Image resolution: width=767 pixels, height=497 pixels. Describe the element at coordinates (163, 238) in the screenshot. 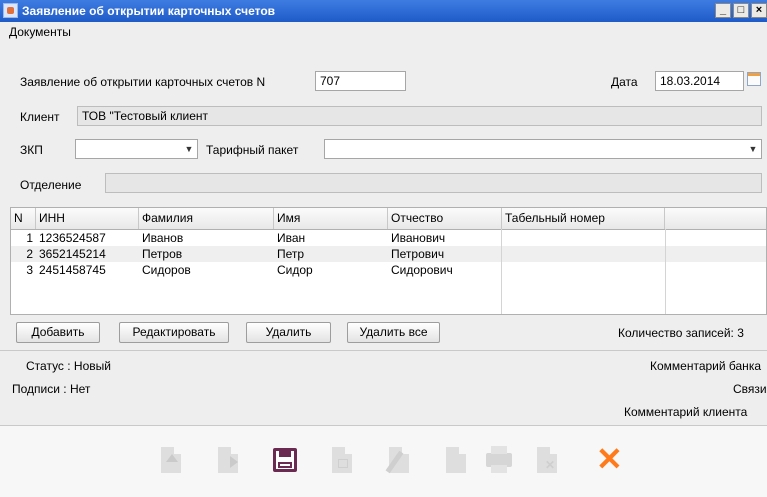

I see `cell-surname: Иванов` at that location.